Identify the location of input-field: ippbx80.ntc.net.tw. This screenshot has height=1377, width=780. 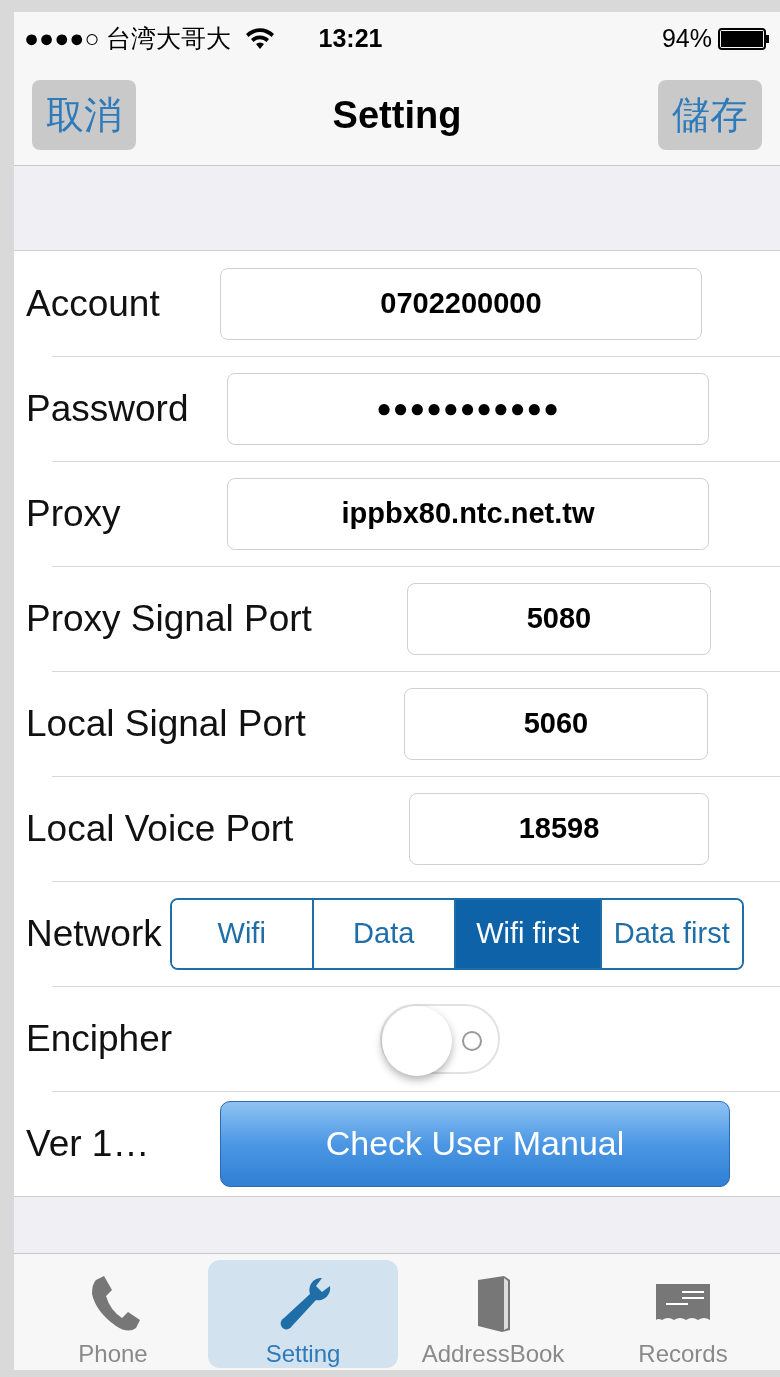
(468, 513).